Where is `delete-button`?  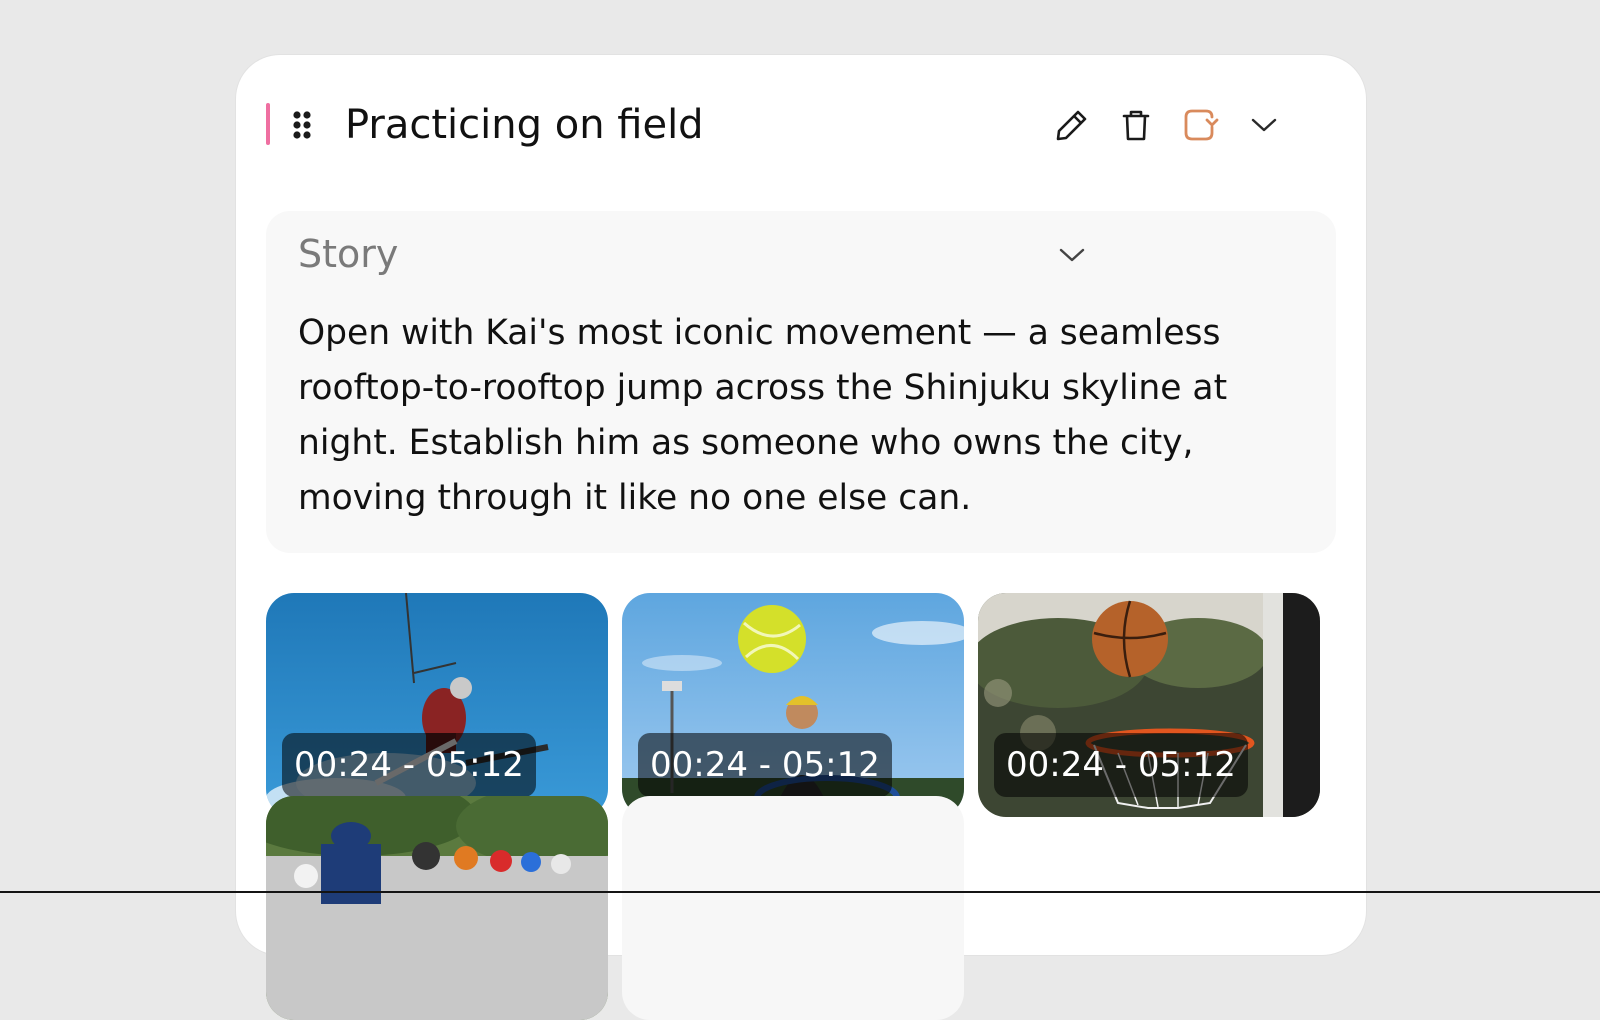 delete-button is located at coordinates (1136, 125).